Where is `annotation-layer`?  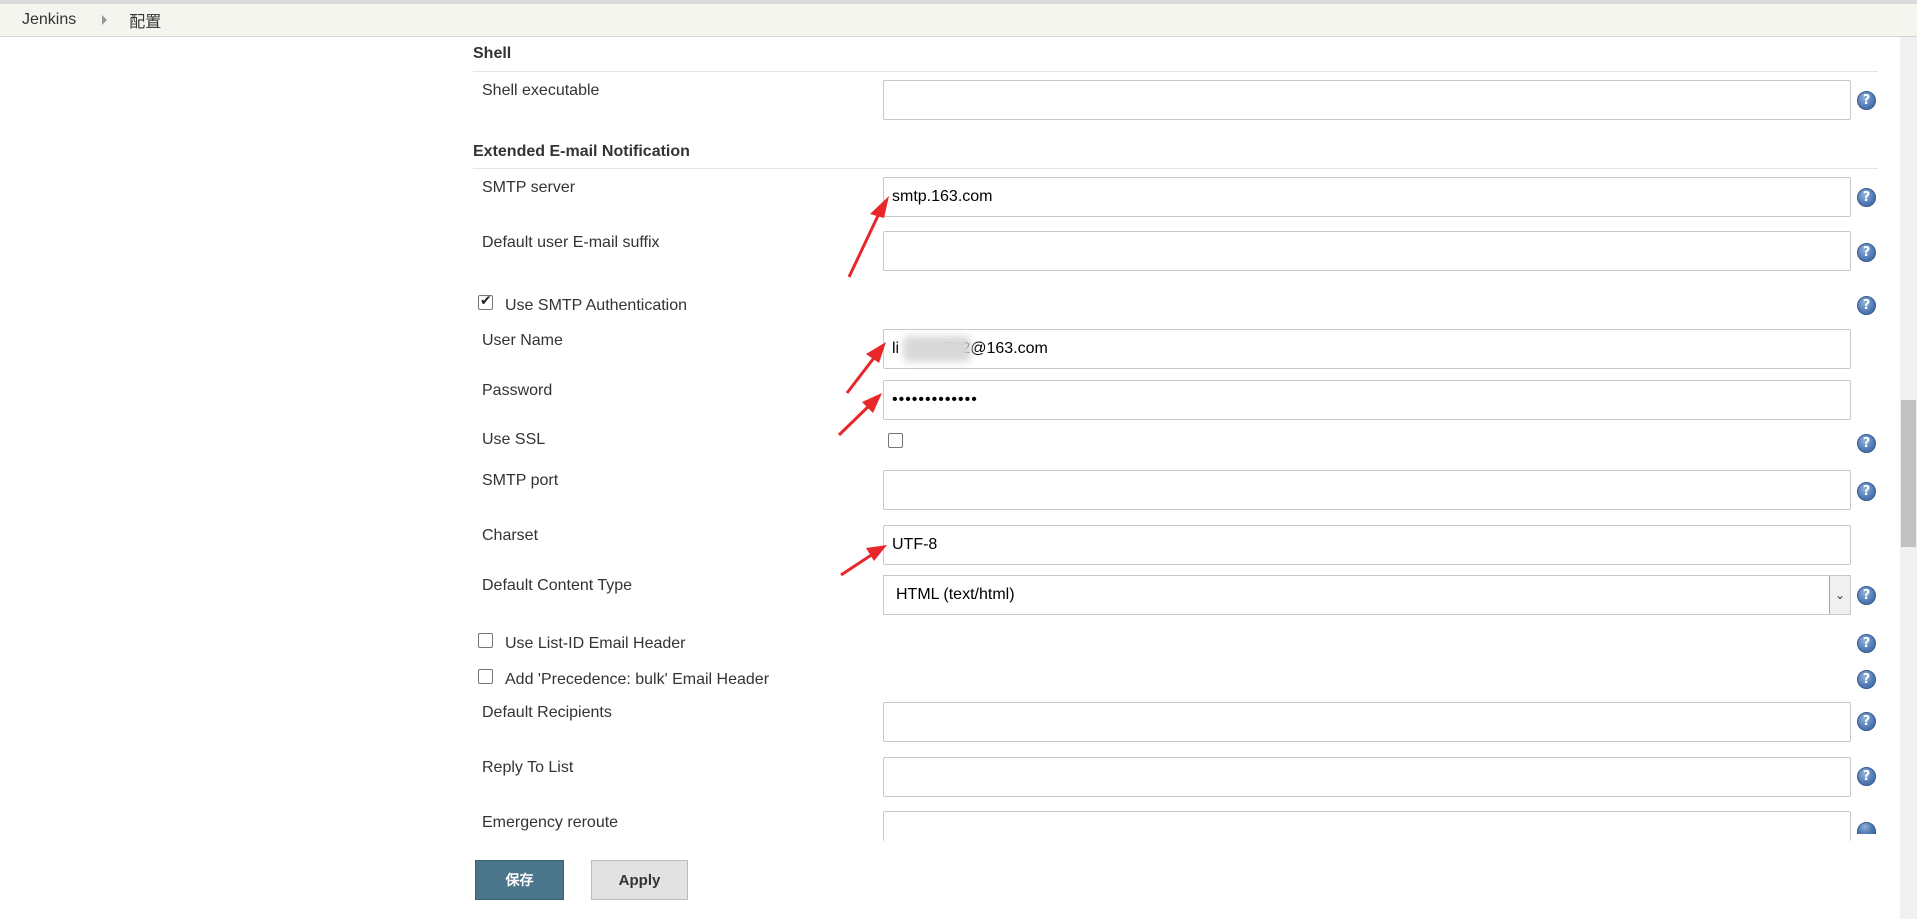
annotation-layer is located at coordinates (863, 386).